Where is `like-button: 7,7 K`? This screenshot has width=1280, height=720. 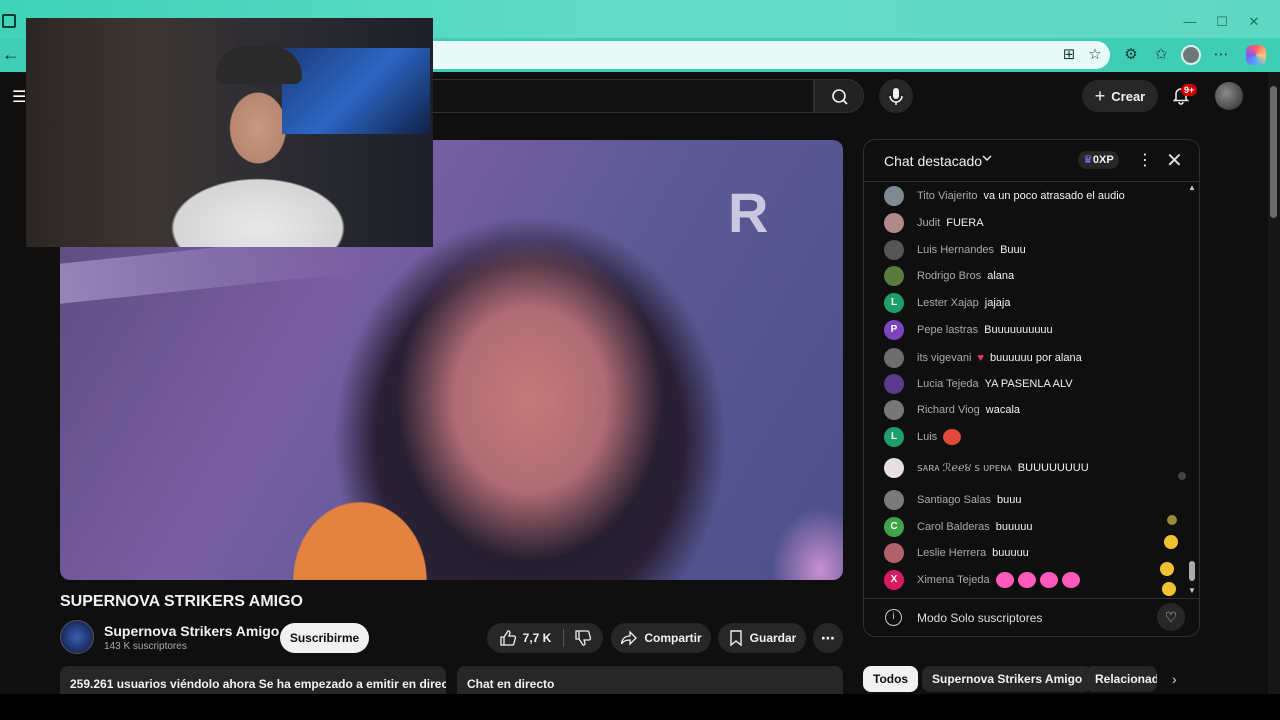
like-button: 7,7 K is located at coordinates (525, 638).